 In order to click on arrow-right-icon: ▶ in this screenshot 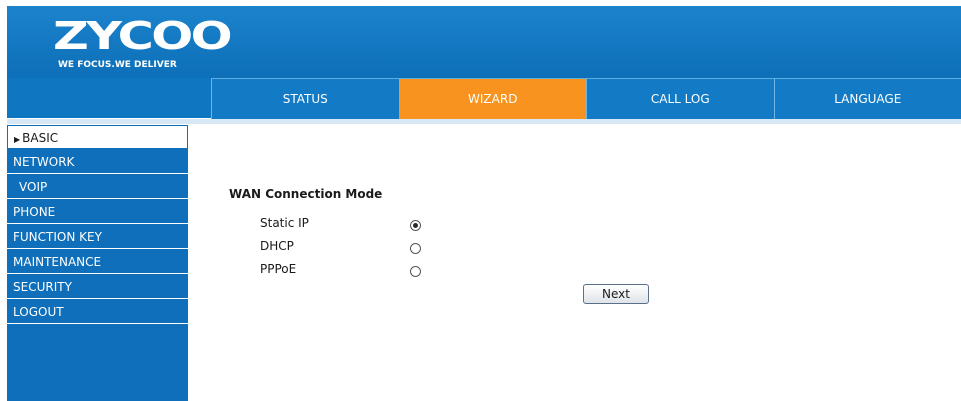, I will do `click(17, 139)`.